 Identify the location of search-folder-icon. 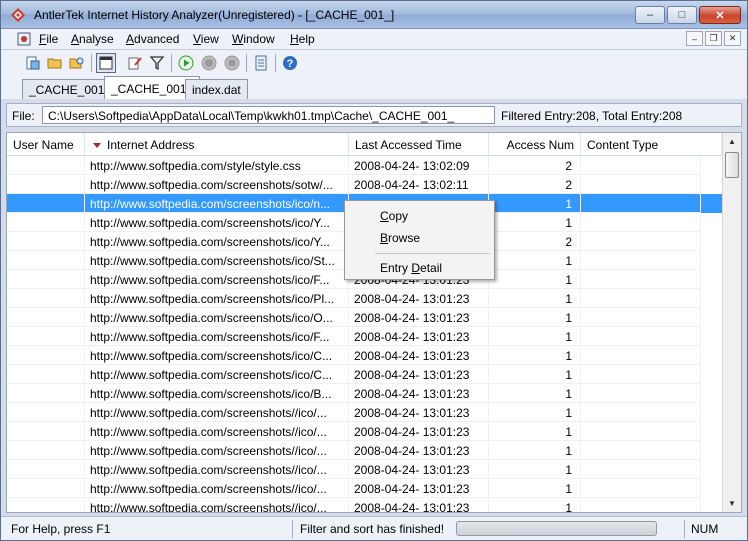
(76, 63).